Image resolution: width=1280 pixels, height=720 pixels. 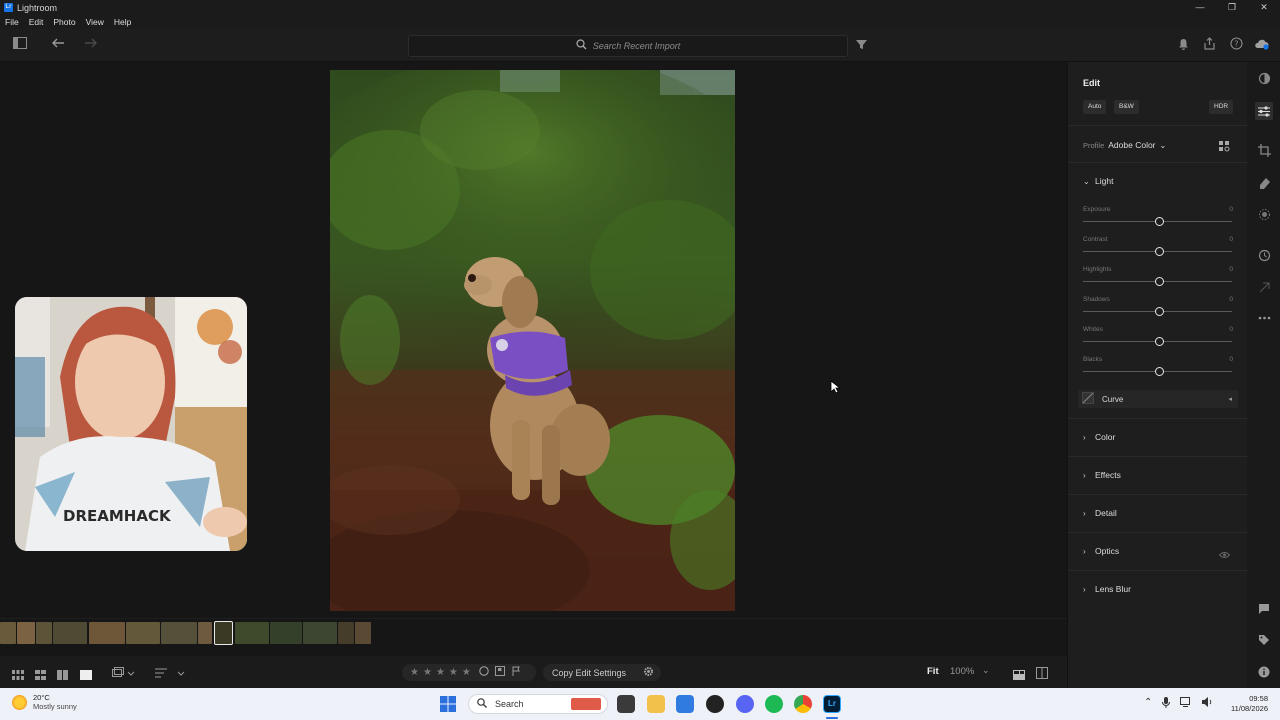 I want to click on contrast-slider-knob, so click(x=1159, y=251).